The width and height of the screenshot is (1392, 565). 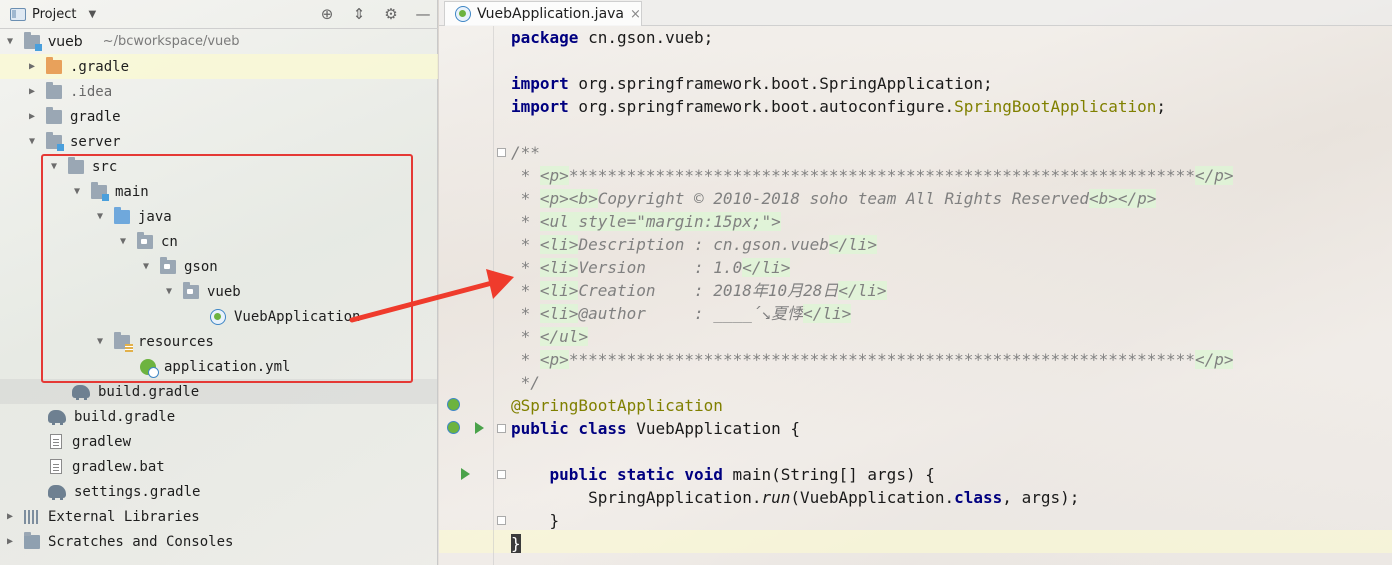 I want to click on tree-item-settings-gradle: settings.gradle, so click(x=219, y=491).